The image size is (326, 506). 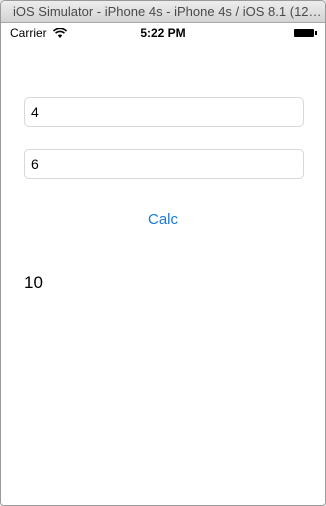 What do you see at coordinates (163, 219) in the screenshot?
I see `calc-button: Calc` at bounding box center [163, 219].